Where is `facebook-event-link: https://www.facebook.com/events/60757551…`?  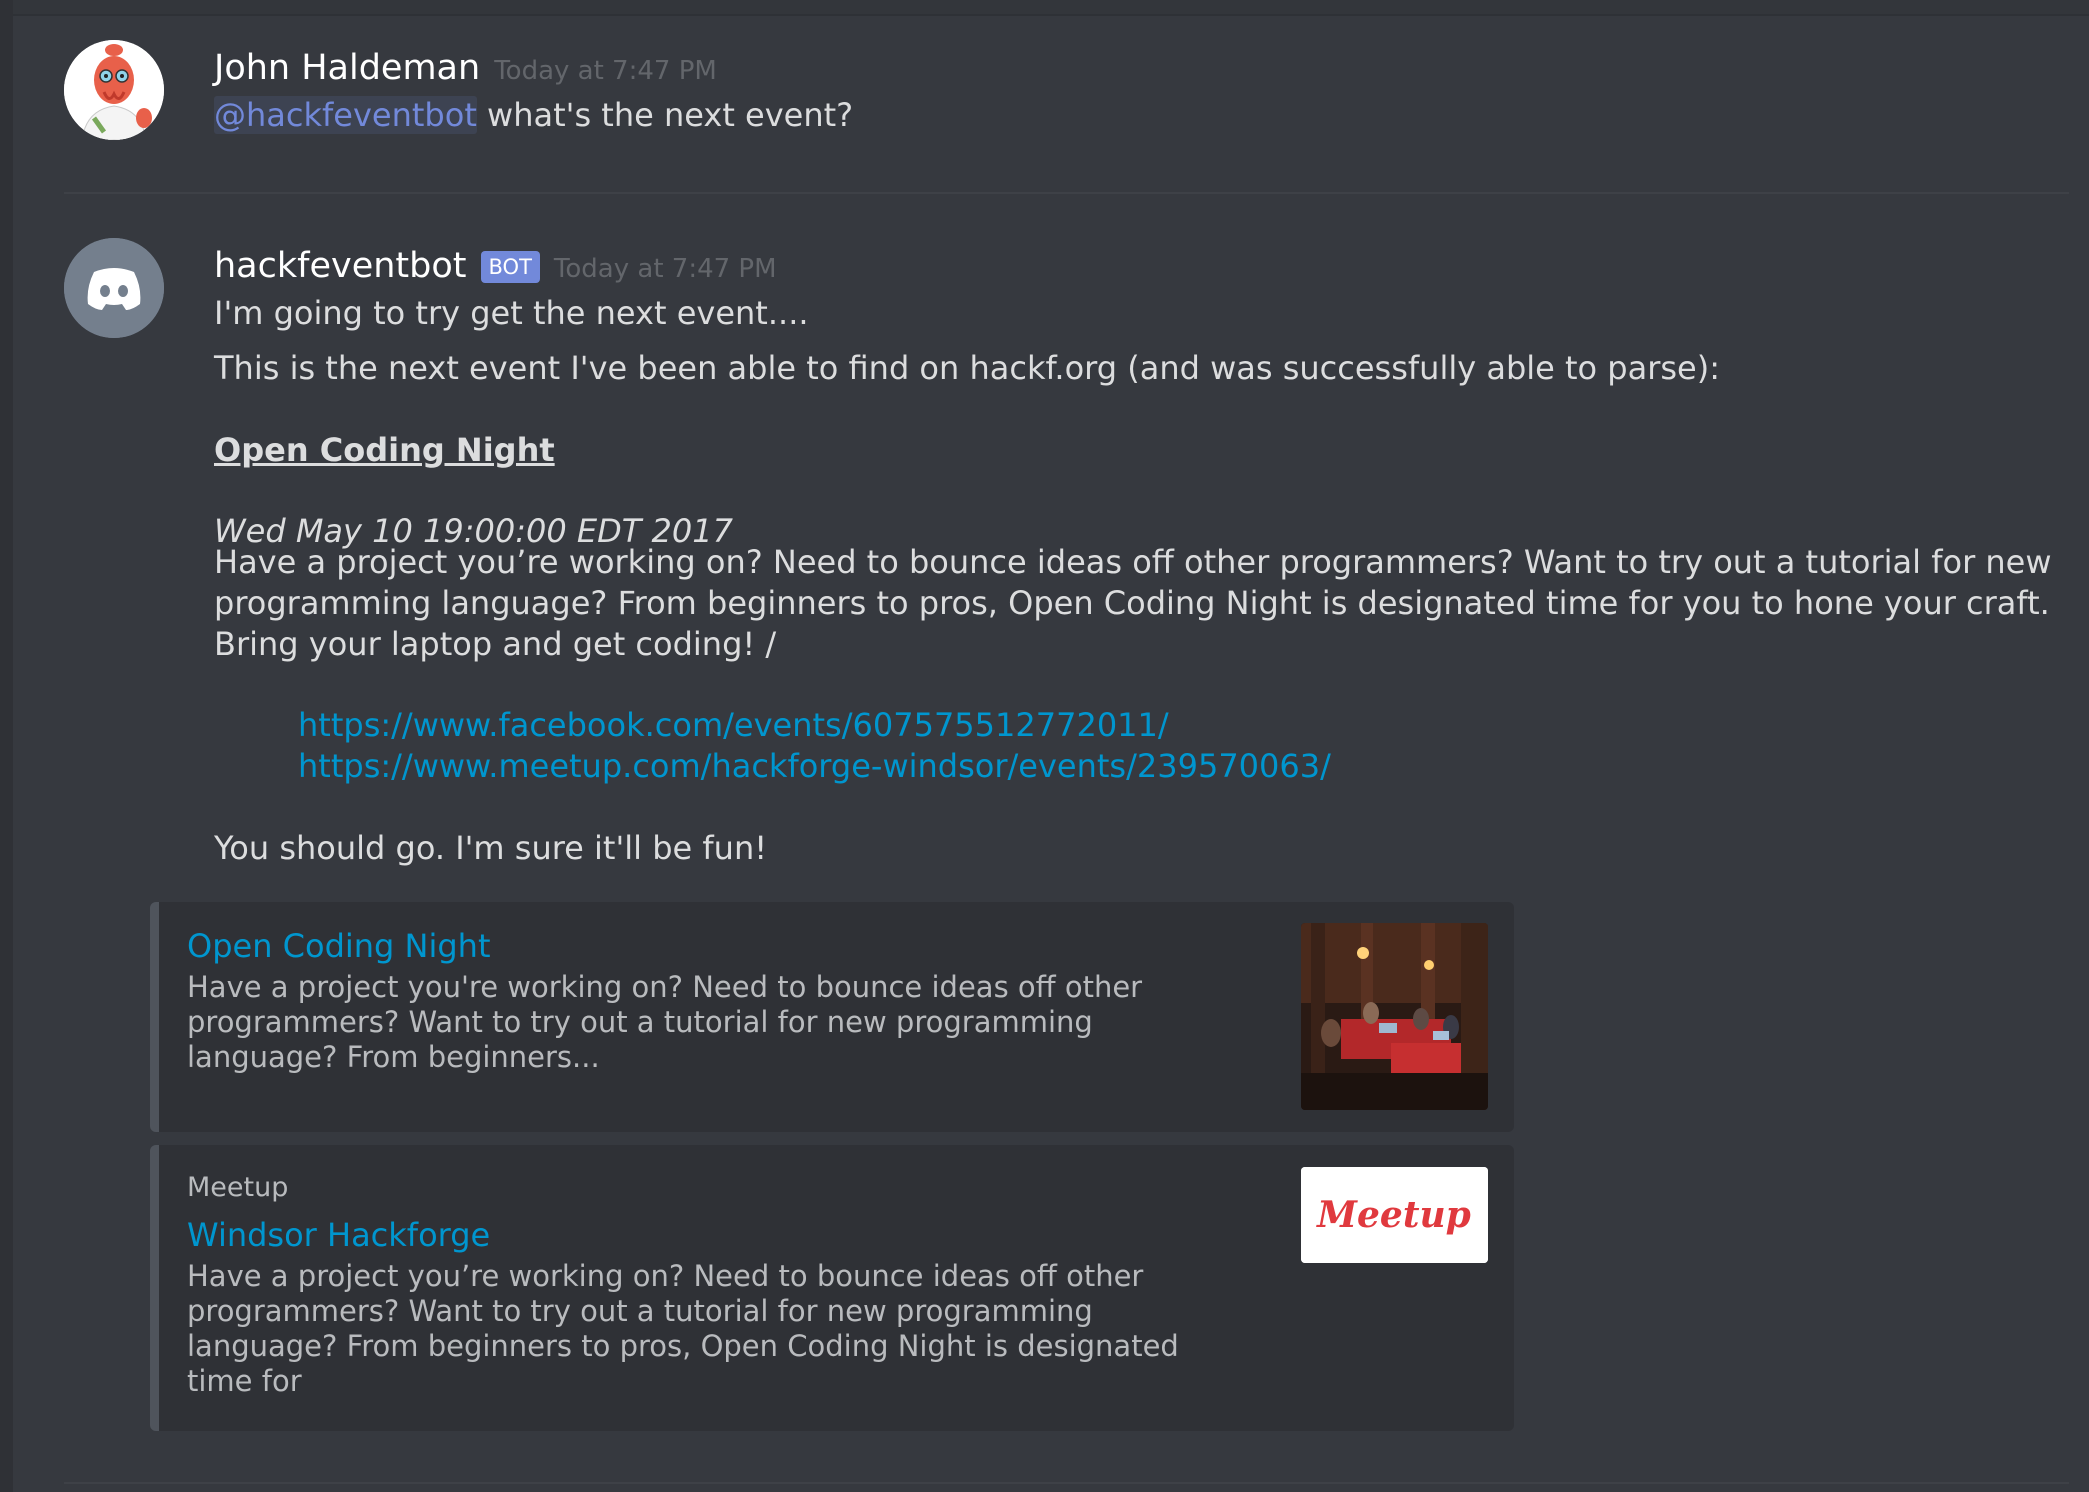
facebook-event-link: https://www.facebook.com/events/60757551… is located at coordinates (1173, 725).